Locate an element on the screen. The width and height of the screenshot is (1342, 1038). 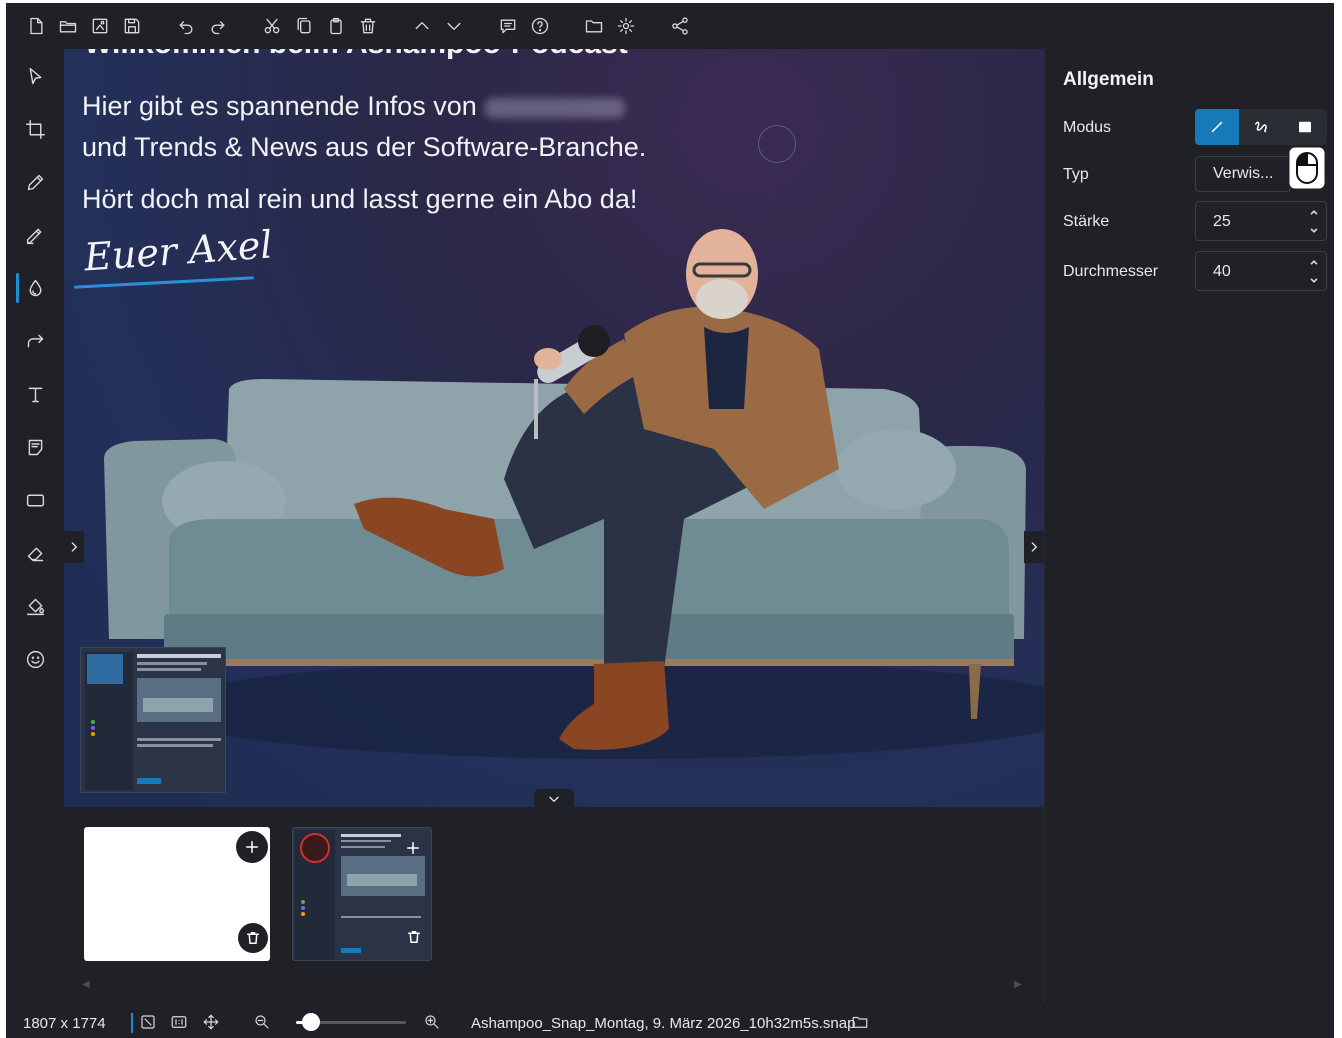
folder-icon is located at coordinates (594, 26).